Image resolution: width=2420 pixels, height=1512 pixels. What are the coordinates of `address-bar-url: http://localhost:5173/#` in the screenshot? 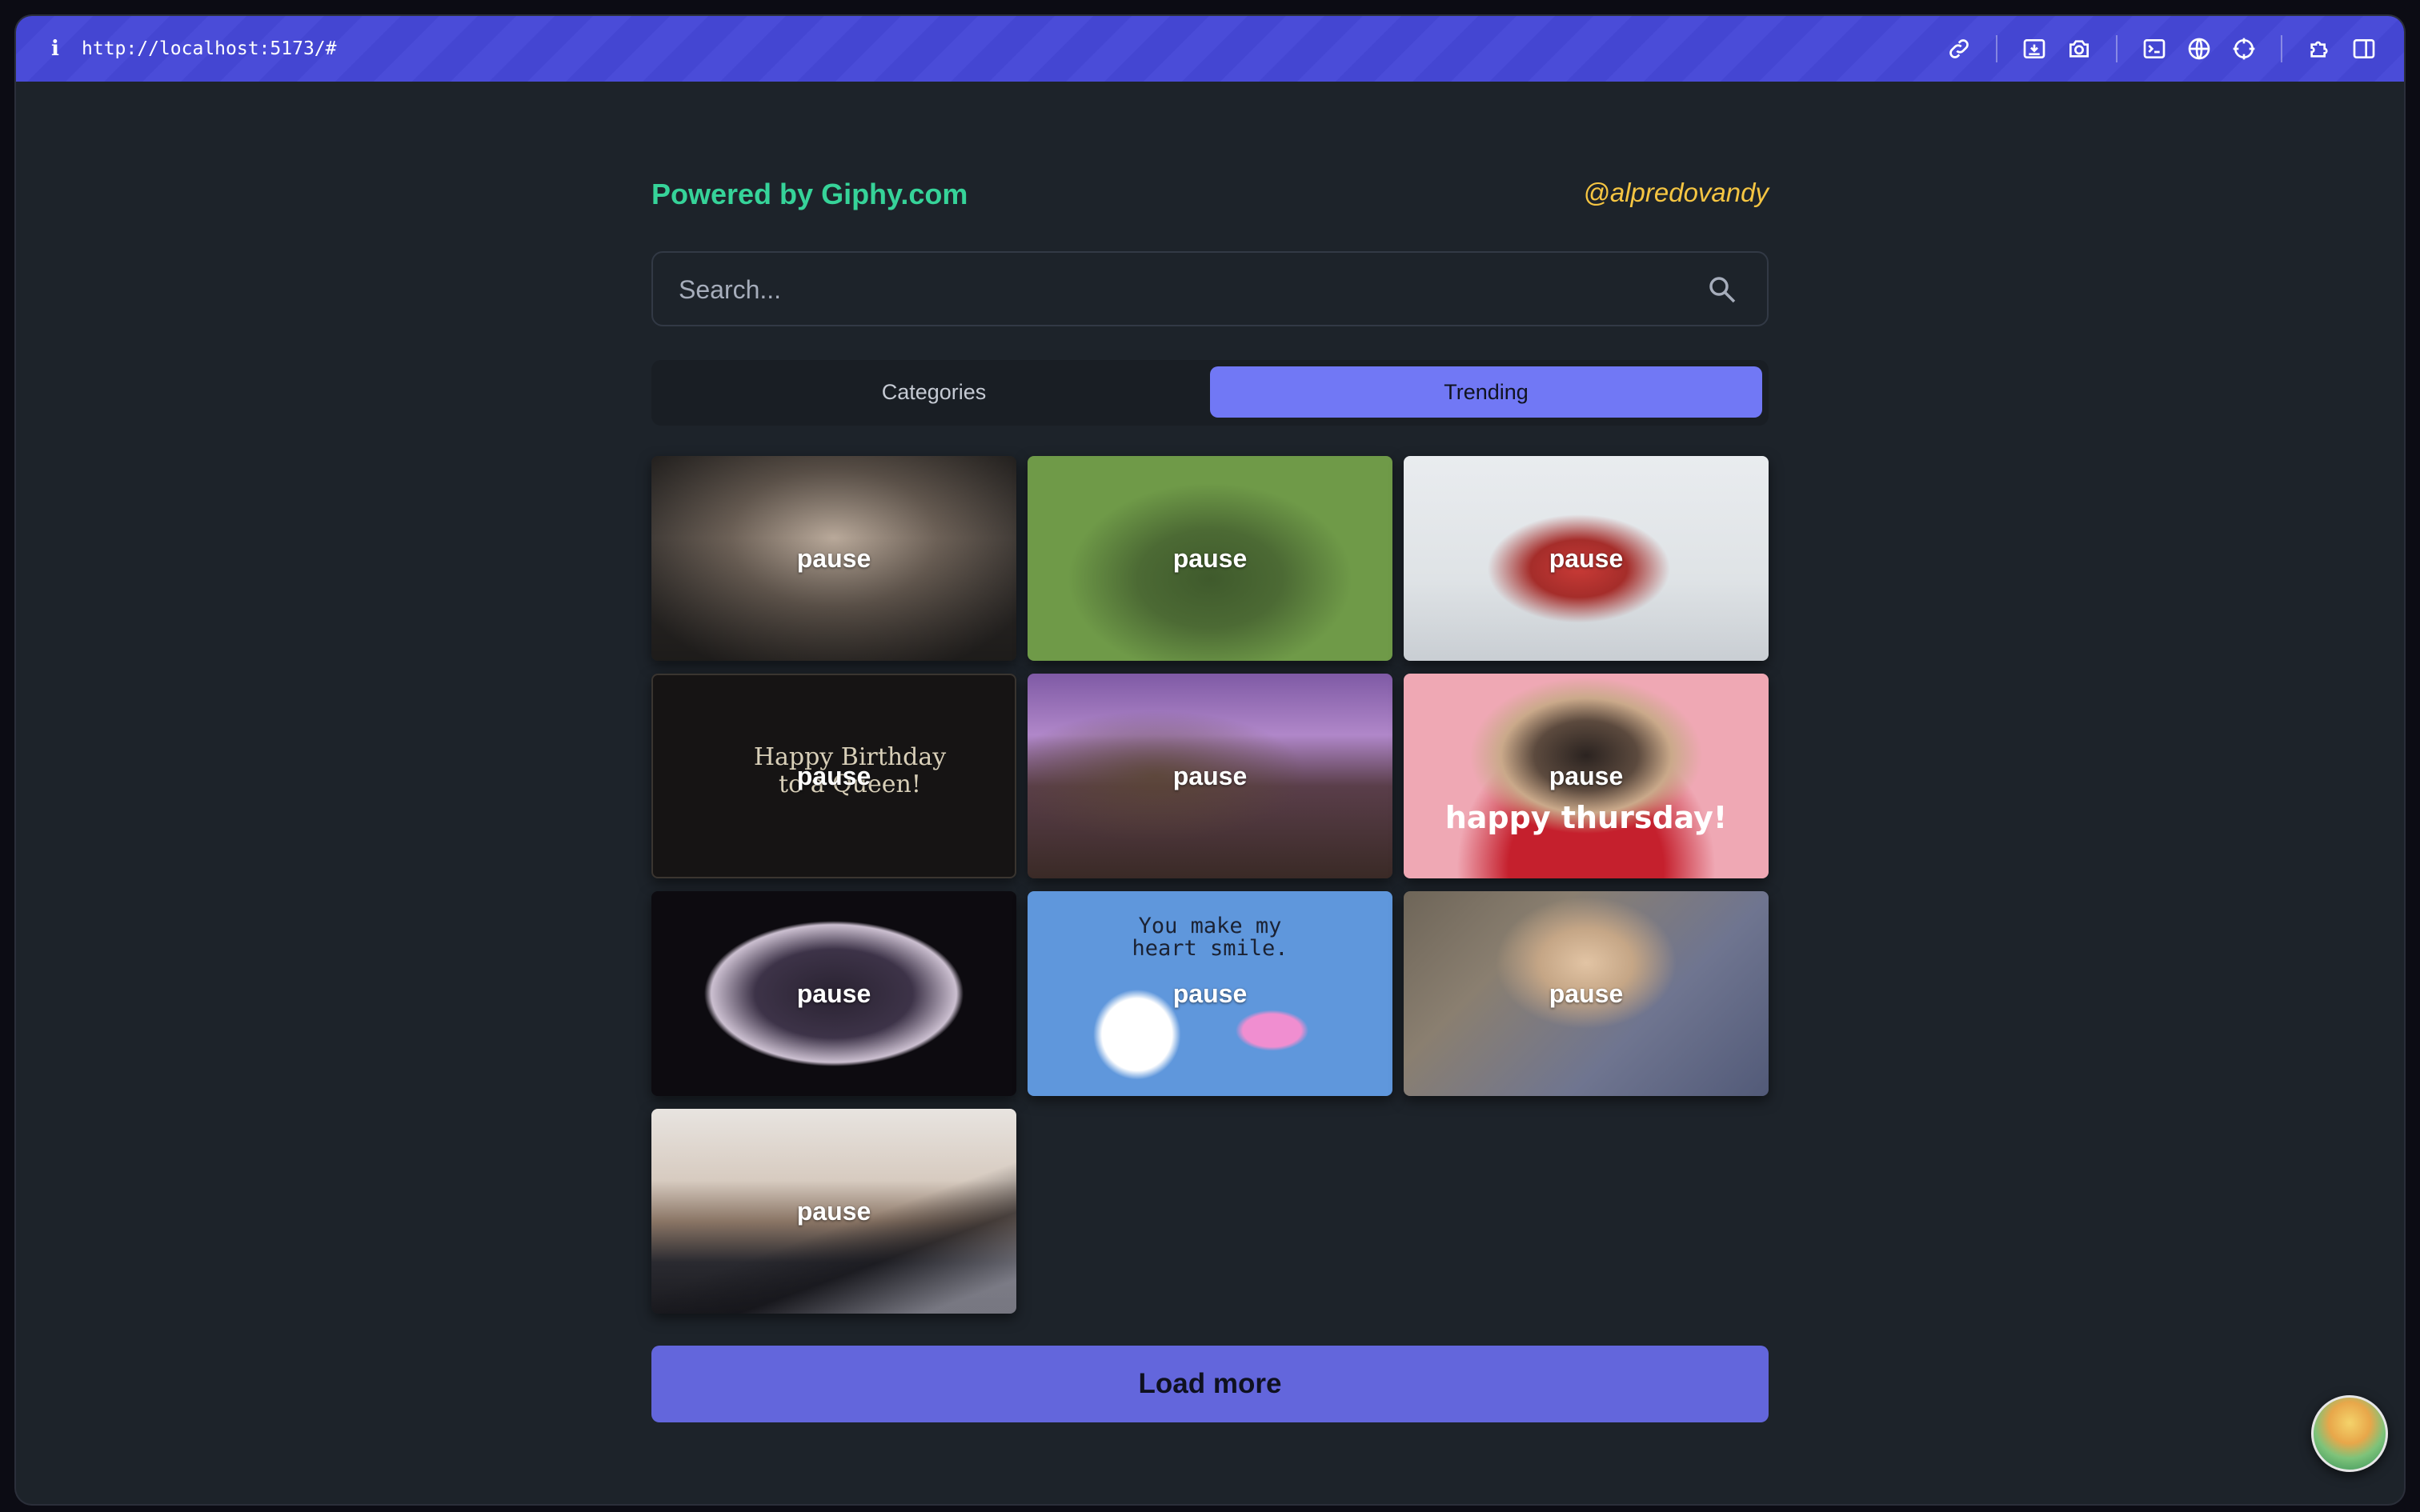 It's located at (209, 48).